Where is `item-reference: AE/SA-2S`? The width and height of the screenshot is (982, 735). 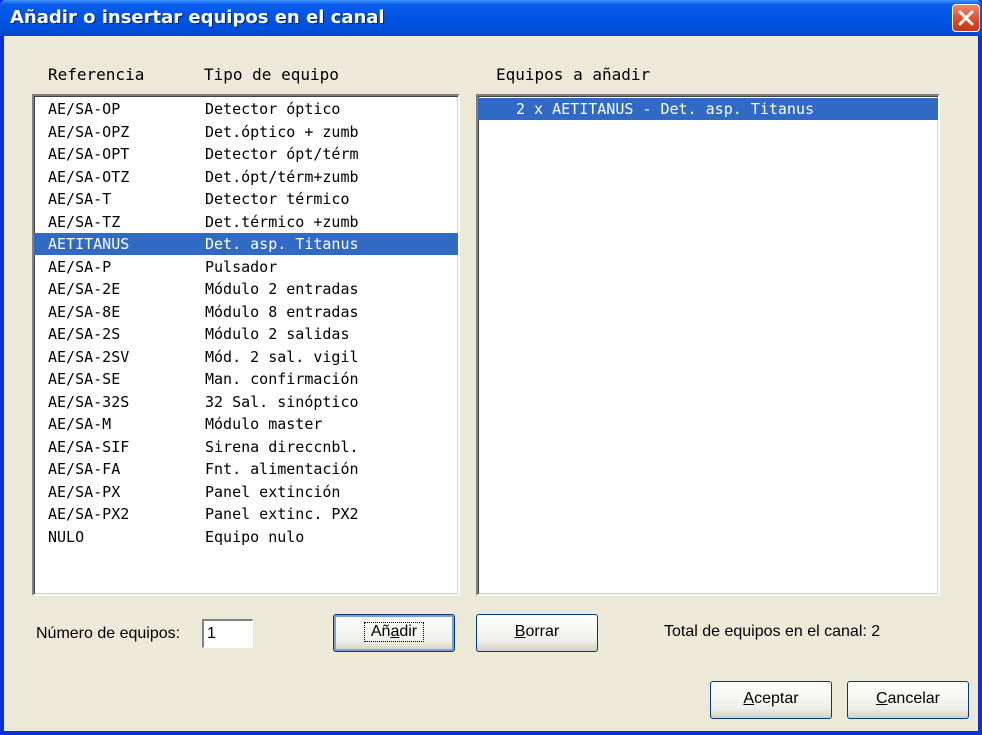 item-reference: AE/SA-2S is located at coordinates (84, 334).